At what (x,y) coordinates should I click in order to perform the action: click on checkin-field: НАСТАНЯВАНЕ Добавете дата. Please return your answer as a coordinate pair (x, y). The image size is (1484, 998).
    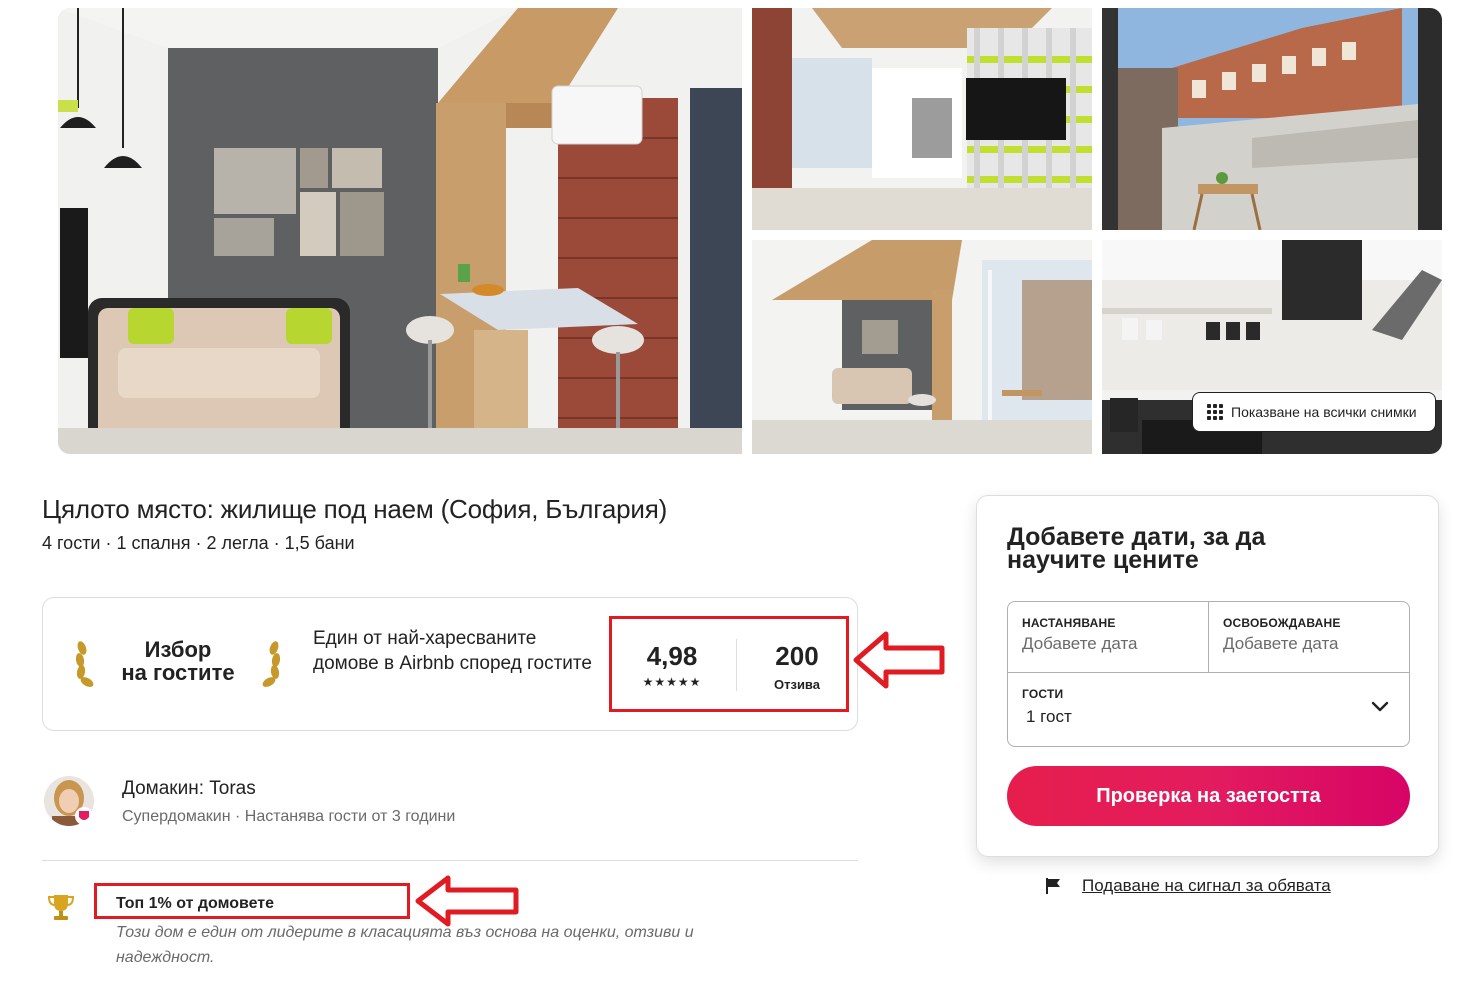
    Looking at the image, I should click on (1108, 637).